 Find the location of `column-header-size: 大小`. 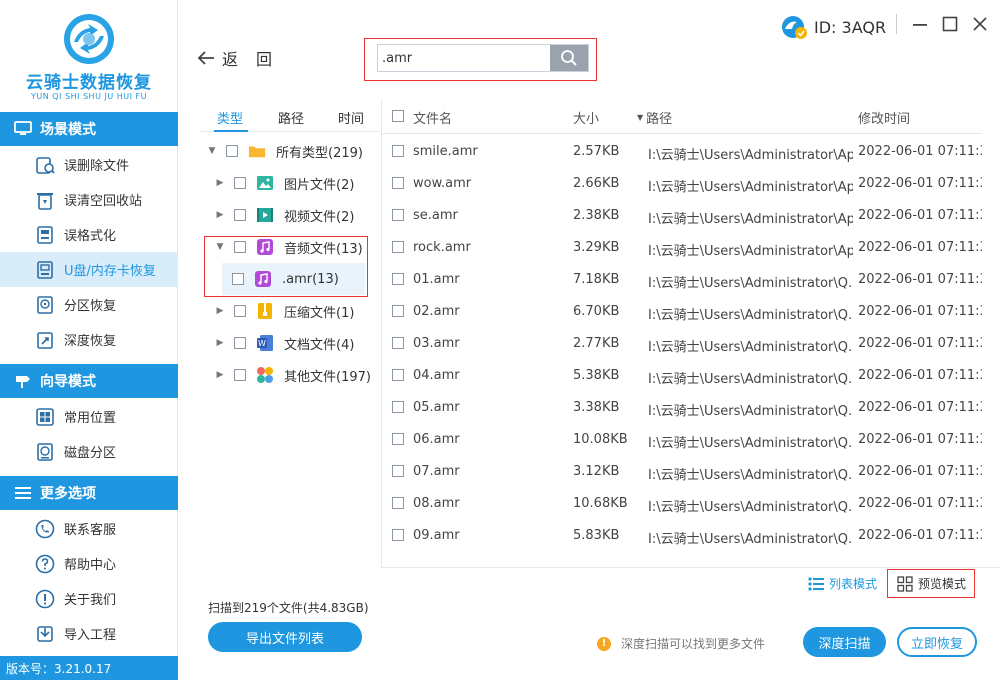

column-header-size: 大小 is located at coordinates (586, 117).